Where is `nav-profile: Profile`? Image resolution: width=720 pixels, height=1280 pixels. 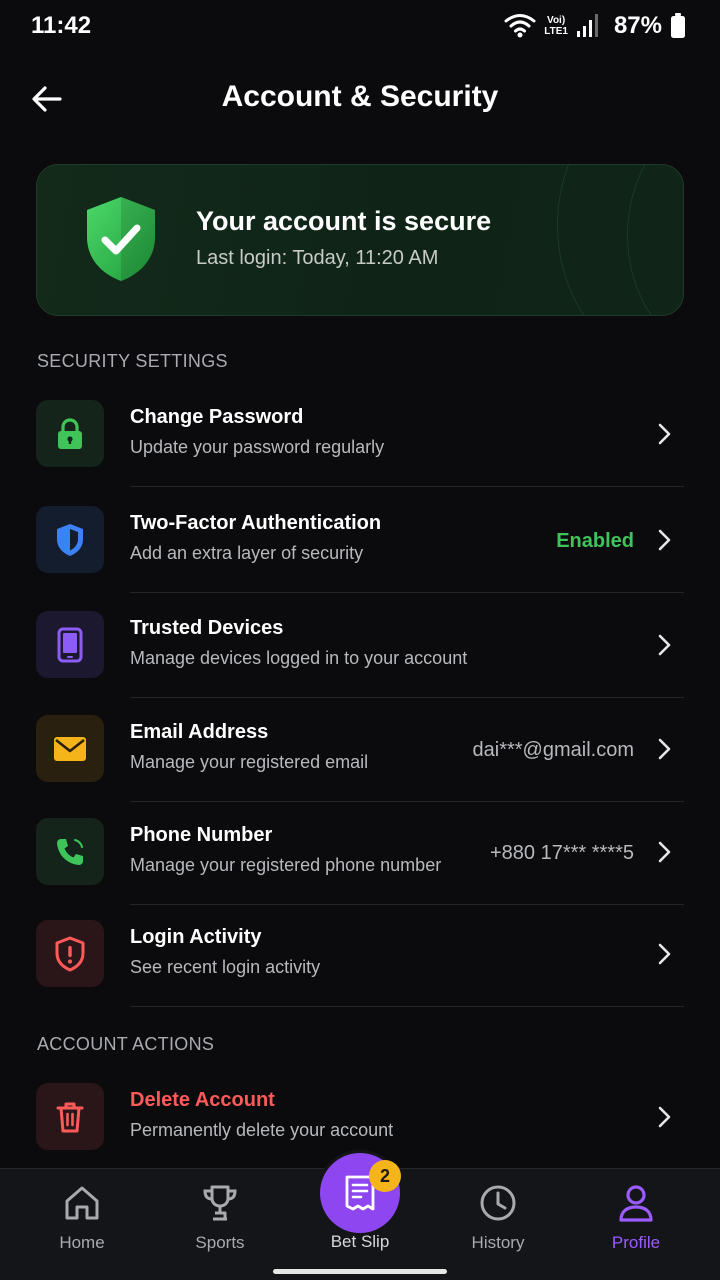 nav-profile: Profile is located at coordinates (636, 1219).